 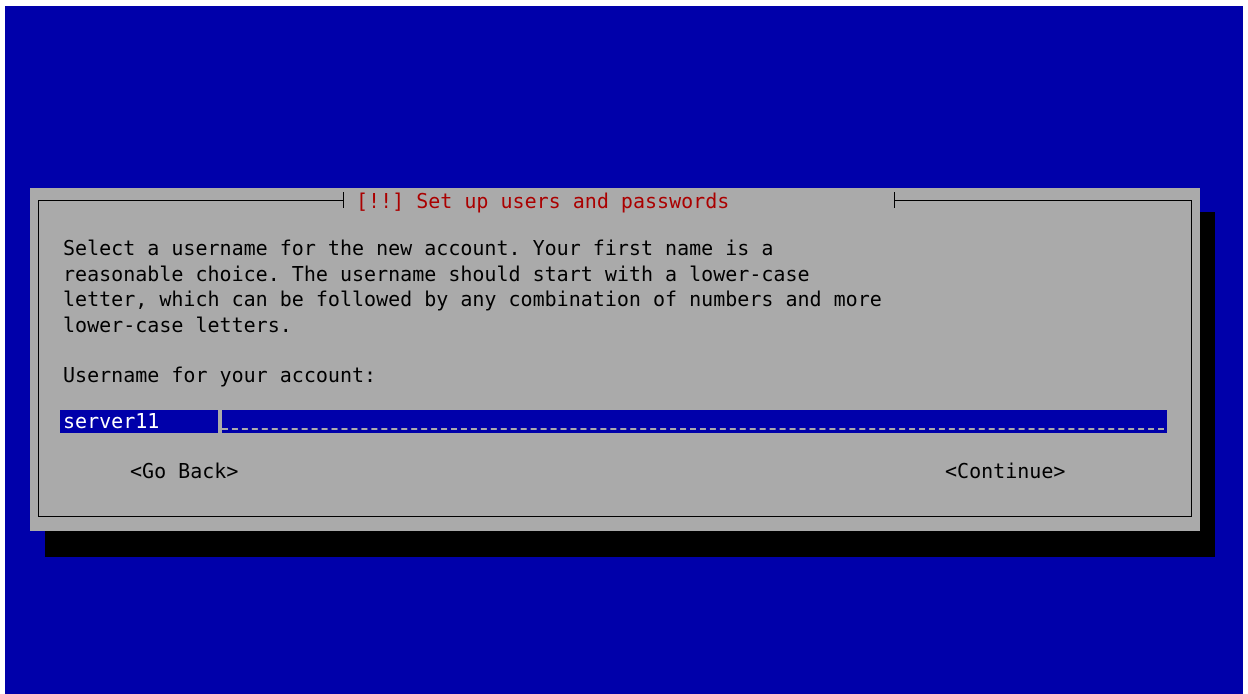 I want to click on username-input-value: server11, so click(x=111, y=421).